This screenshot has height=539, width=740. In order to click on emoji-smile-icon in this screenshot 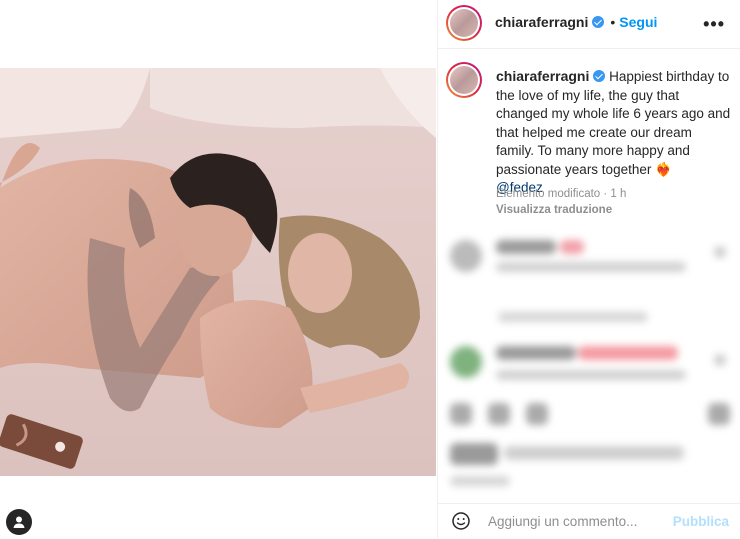, I will do `click(461, 521)`.